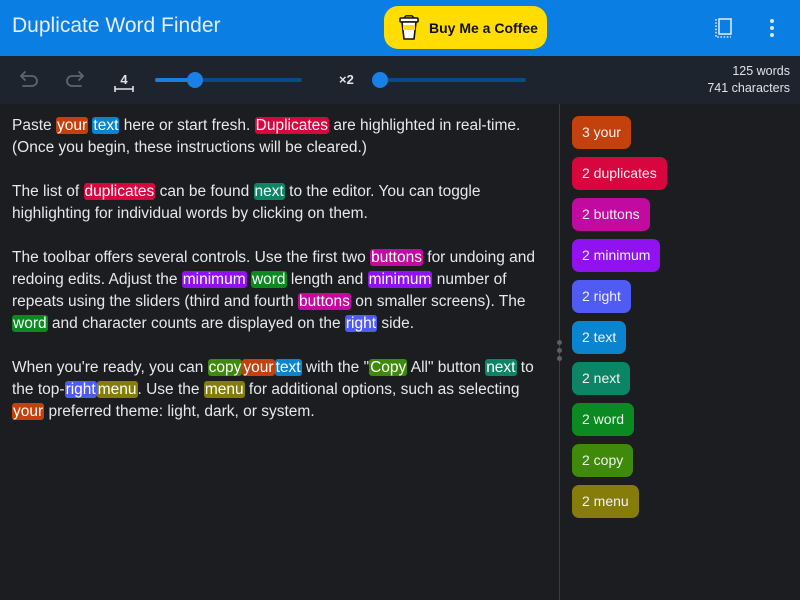  Describe the element at coordinates (116, 25) in the screenshot. I see `app-title: Duplicate Word Finder` at that location.